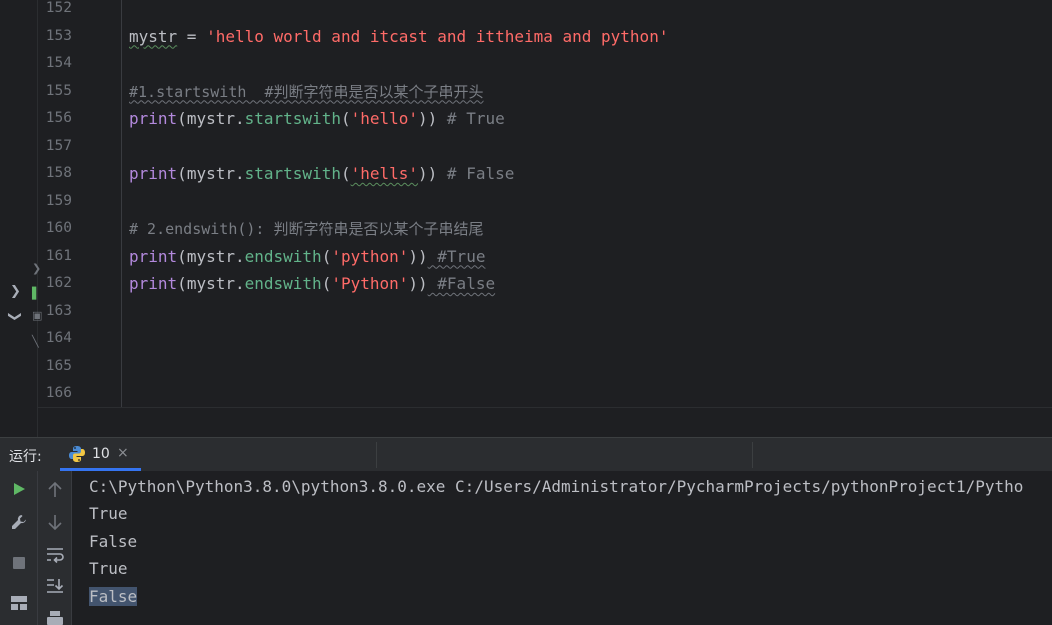 The width and height of the screenshot is (1052, 625). What do you see at coordinates (121, 204) in the screenshot?
I see `gutter-divider` at bounding box center [121, 204].